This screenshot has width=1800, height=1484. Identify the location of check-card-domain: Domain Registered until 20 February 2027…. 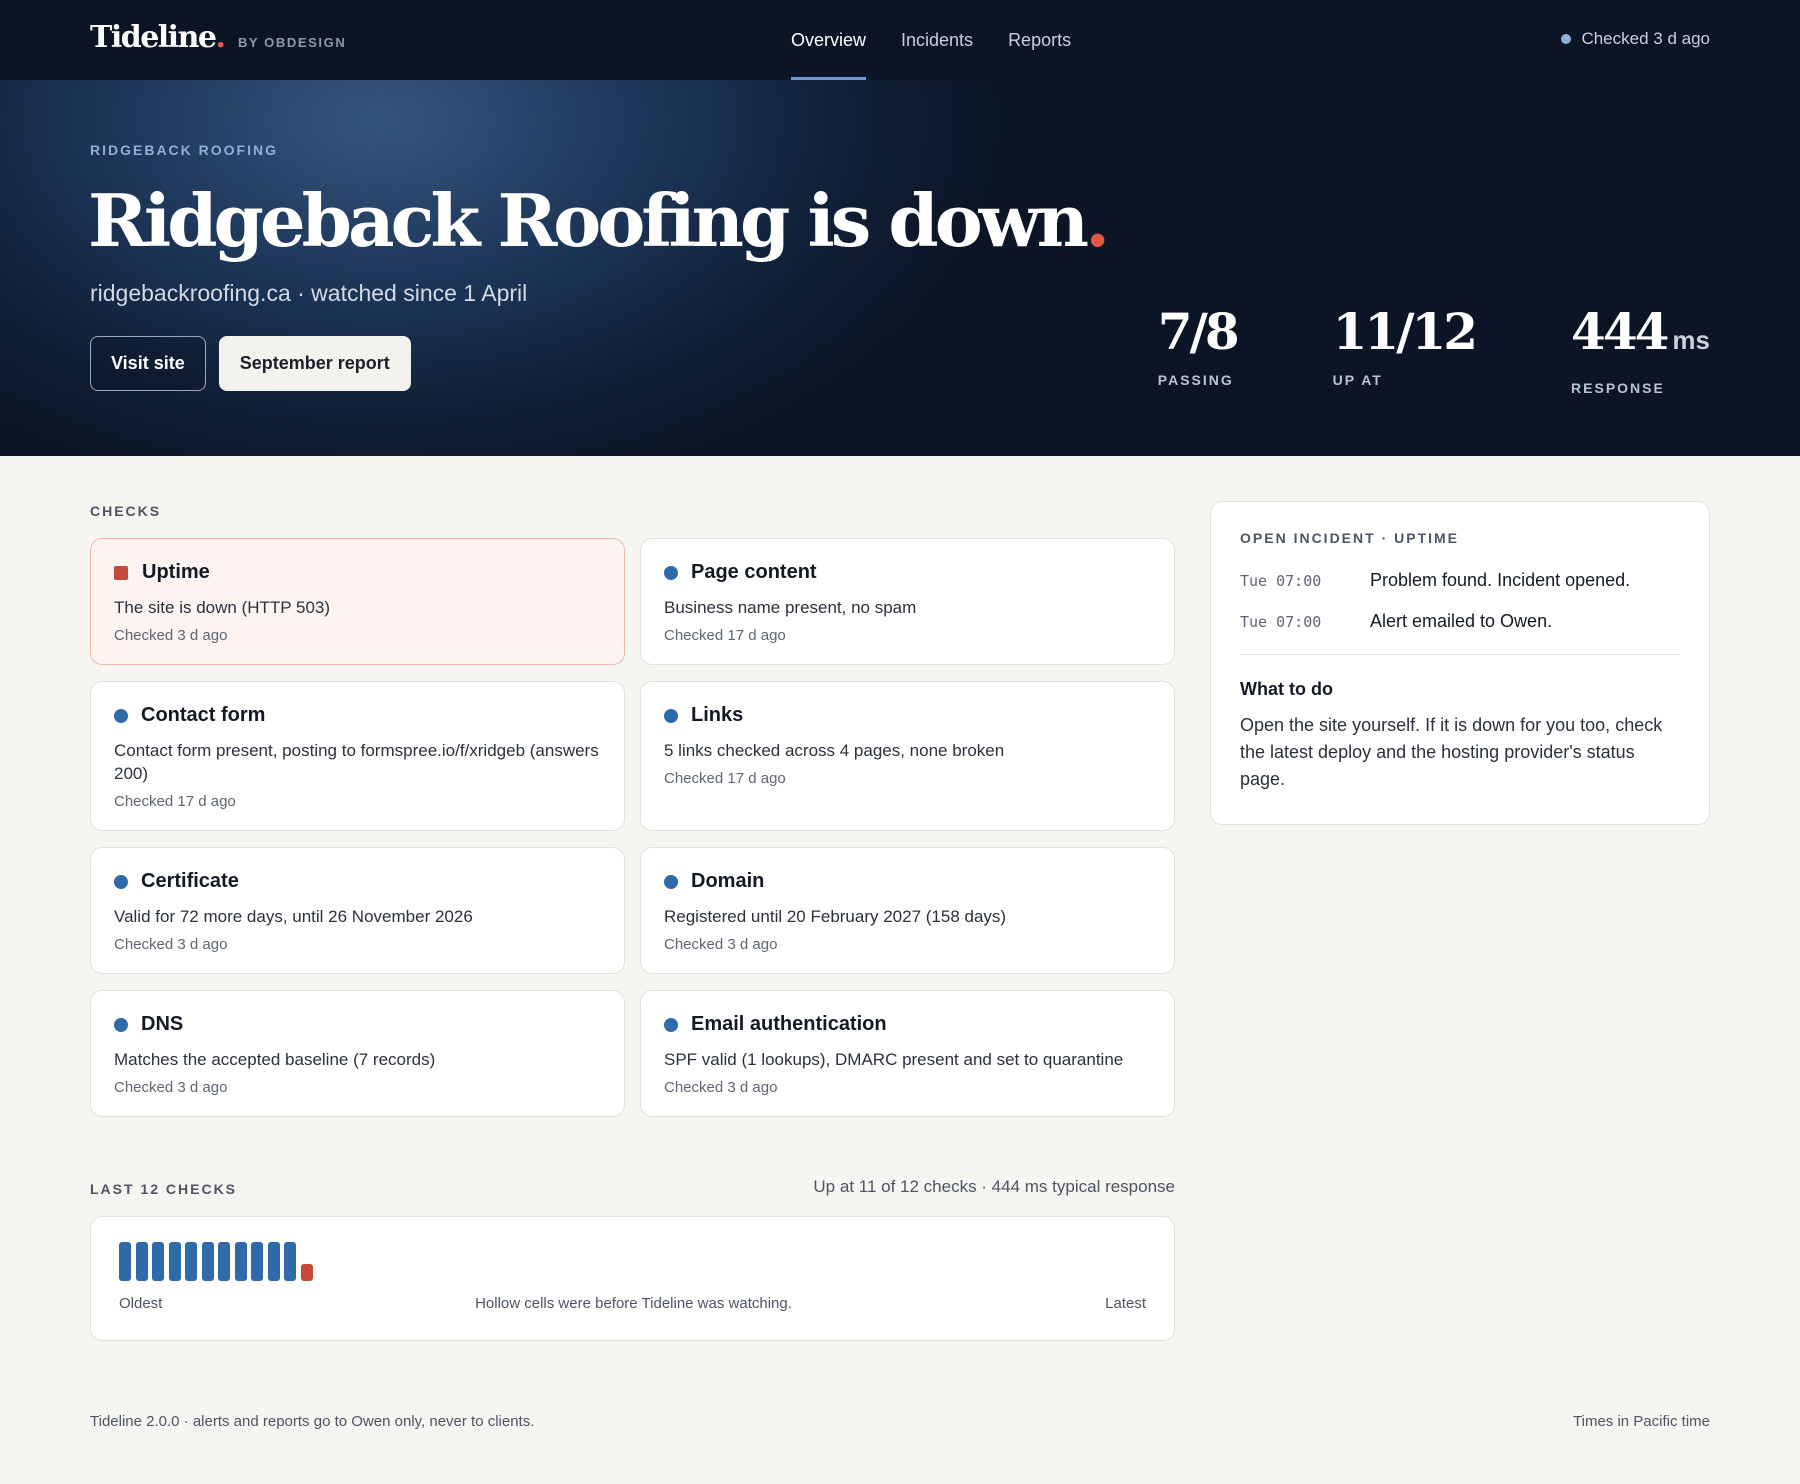
(907, 910).